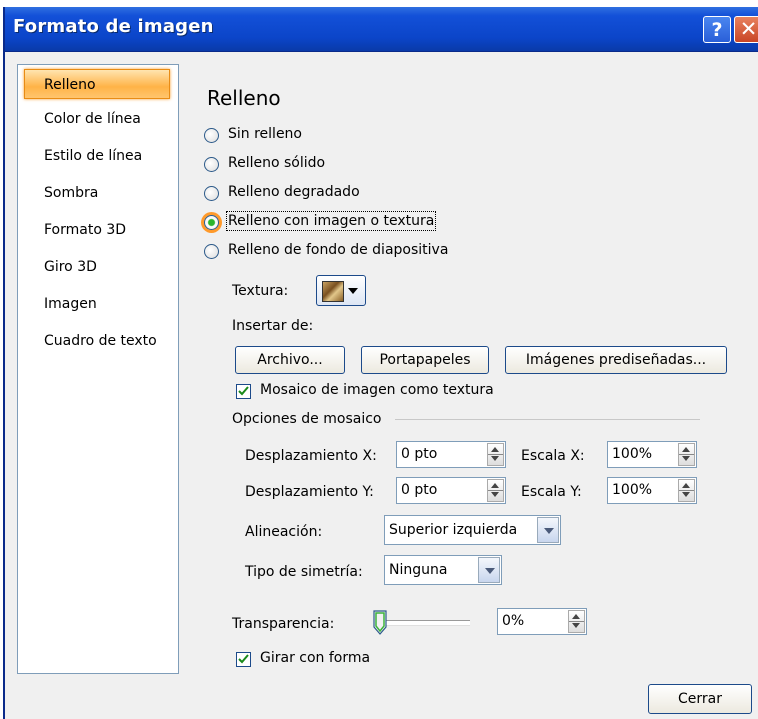 Image resolution: width=758 pixels, height=719 pixels. I want to click on scale-x-label: Escala X:, so click(553, 456).